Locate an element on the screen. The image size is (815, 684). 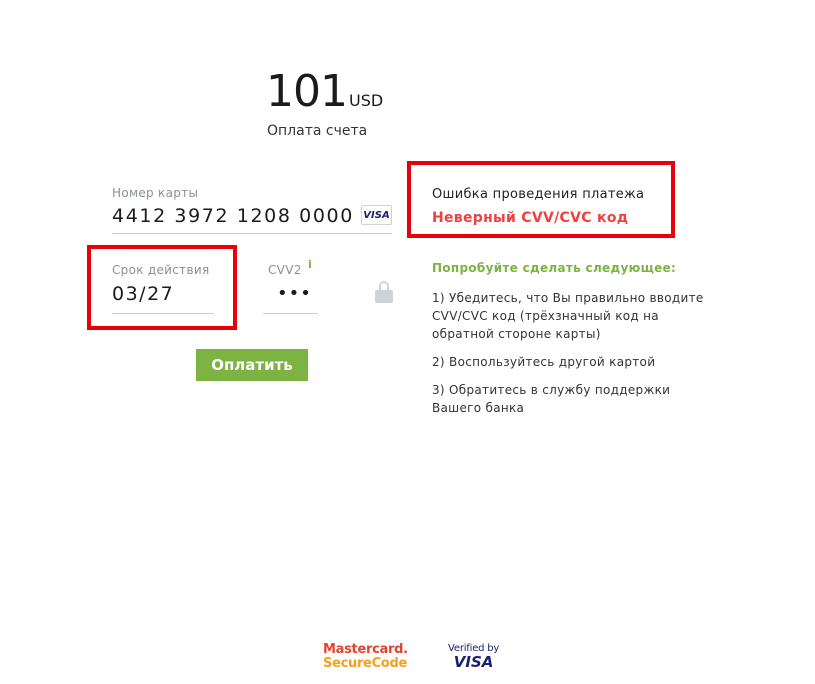
mastercard-logo-line2: SecureCode is located at coordinates (365, 663).